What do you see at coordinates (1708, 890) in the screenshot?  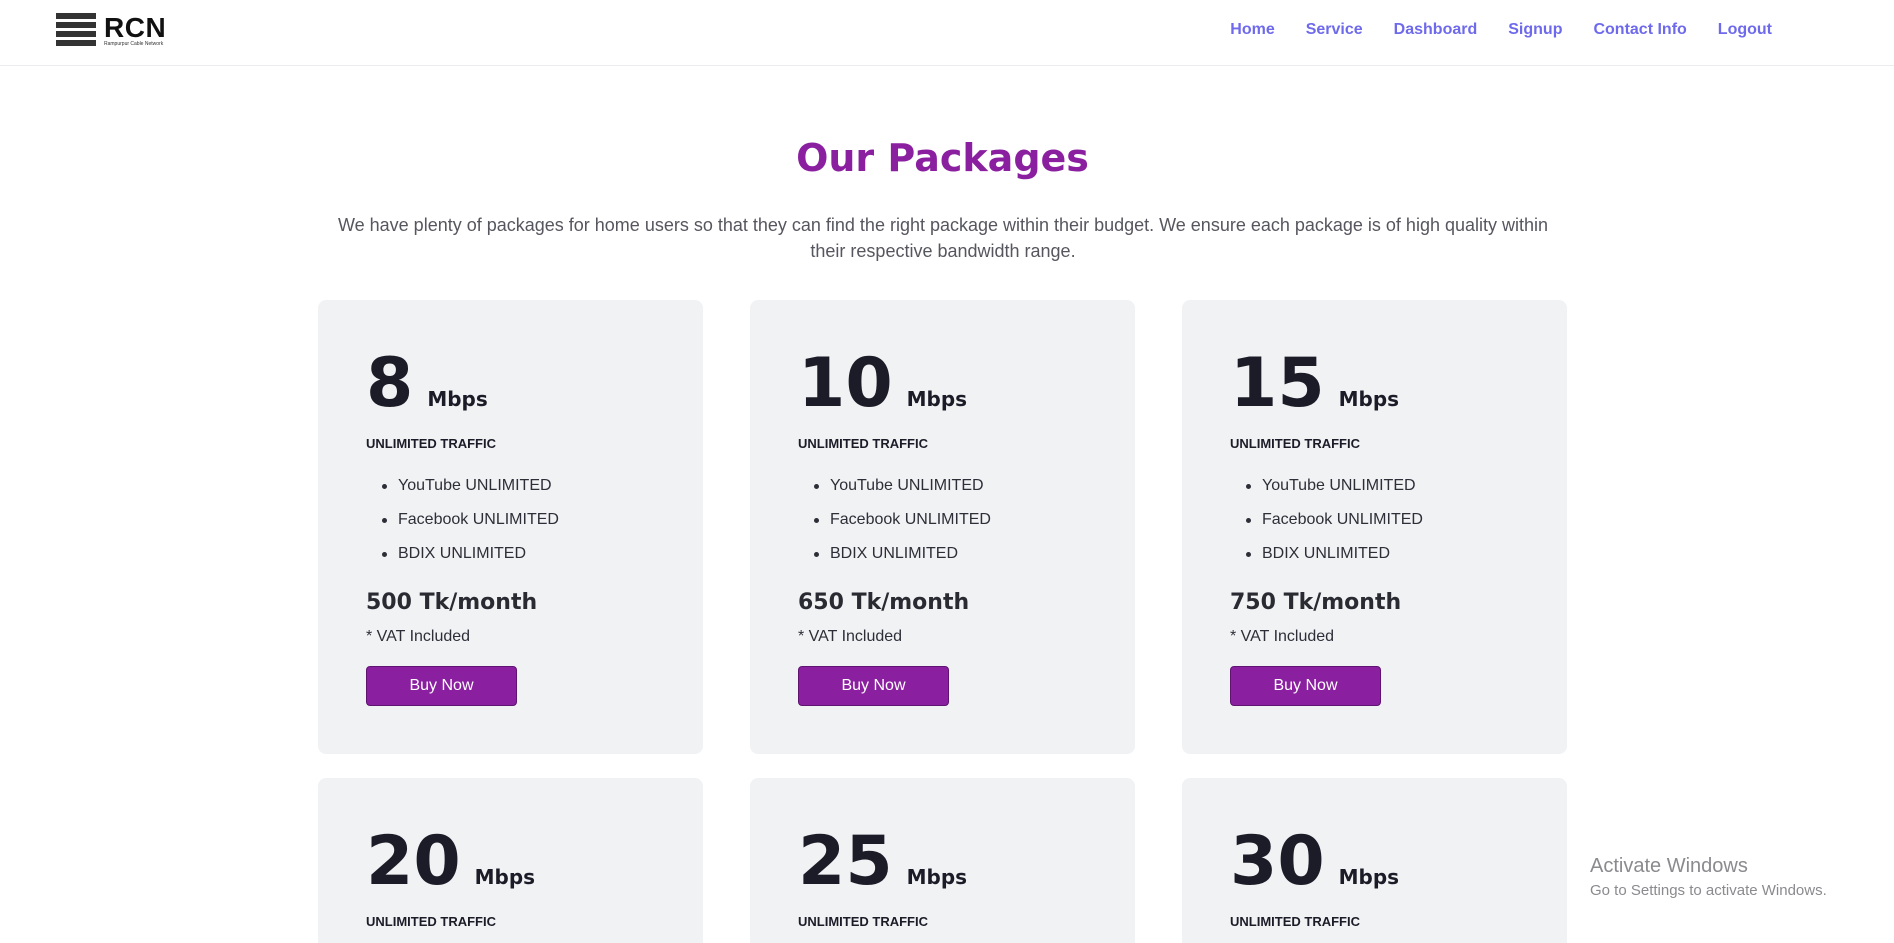 I see `watermark-subtitle: Go to Settings to activate Windows.` at bounding box center [1708, 890].